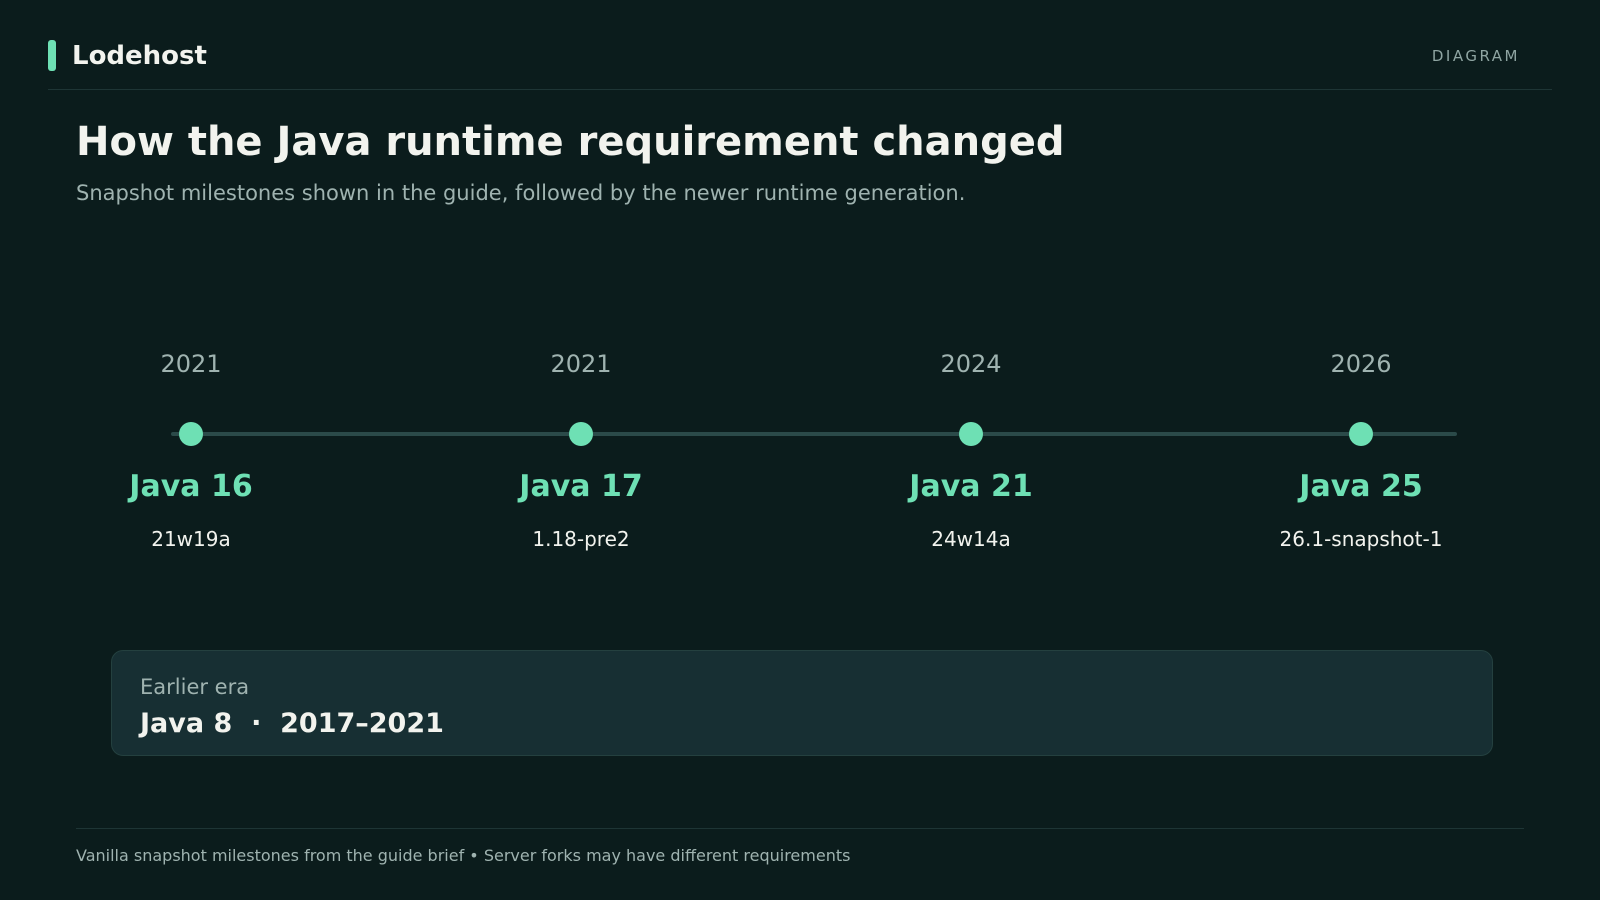 The image size is (1600, 900). Describe the element at coordinates (971, 486) in the screenshot. I see `milestone-java-version: Java 21` at that location.